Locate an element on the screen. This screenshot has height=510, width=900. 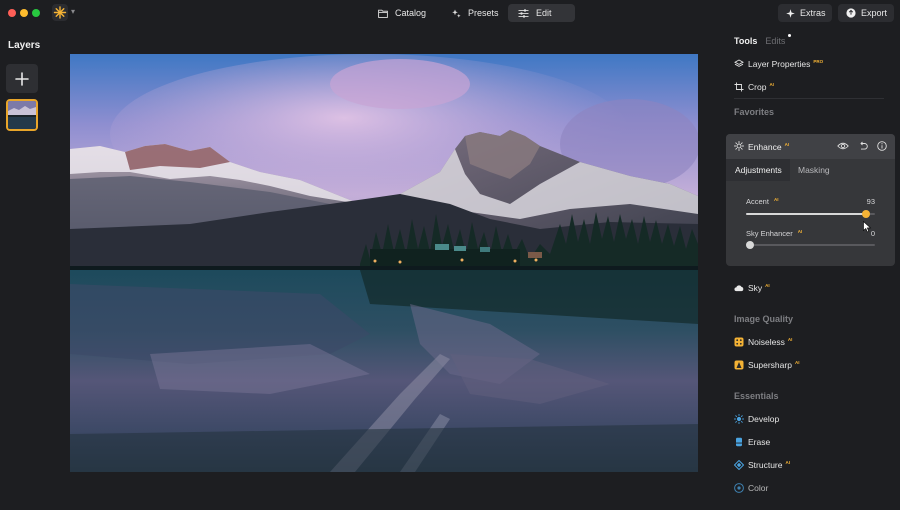
accent-label: Accent AI is located at coordinates (762, 201).